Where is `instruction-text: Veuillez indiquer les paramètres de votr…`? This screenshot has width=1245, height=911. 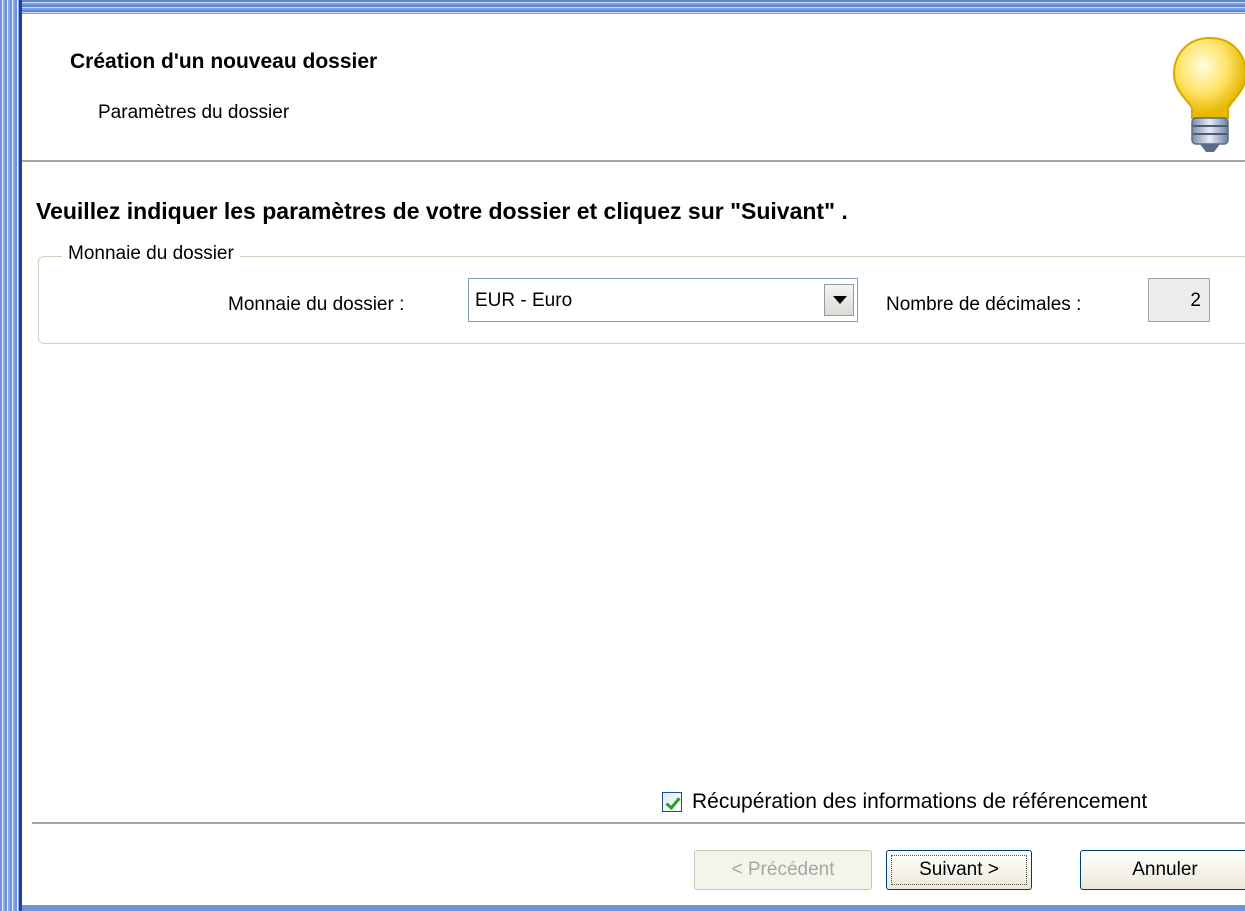 instruction-text: Veuillez indiquer les paramètres de votr… is located at coordinates (442, 211).